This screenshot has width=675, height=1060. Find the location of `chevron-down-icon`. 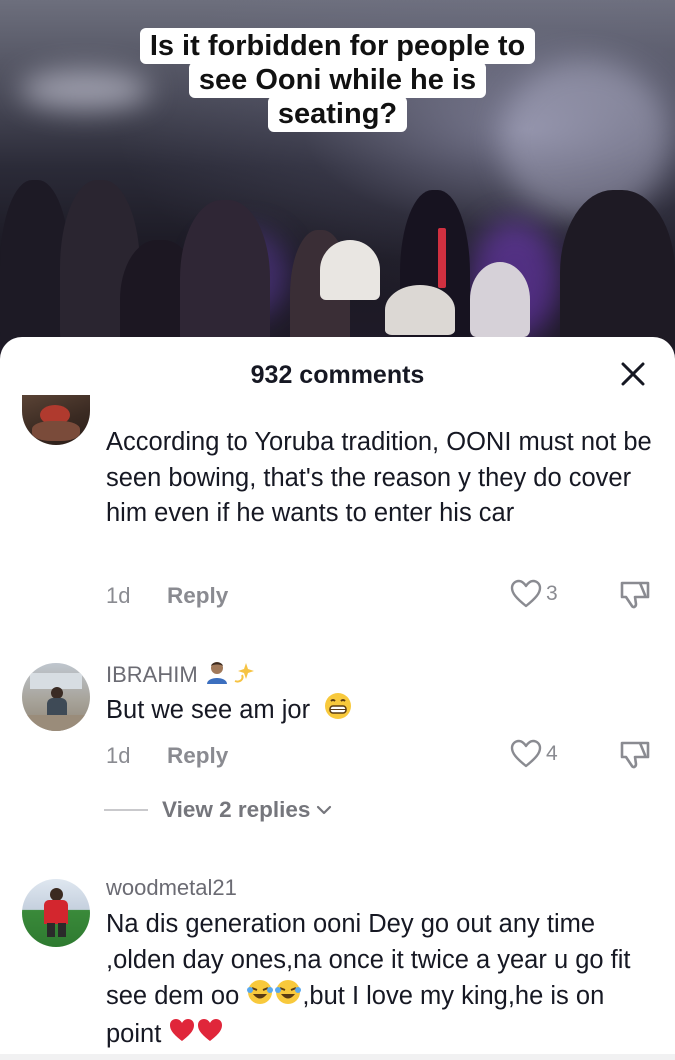

chevron-down-icon is located at coordinates (324, 810).